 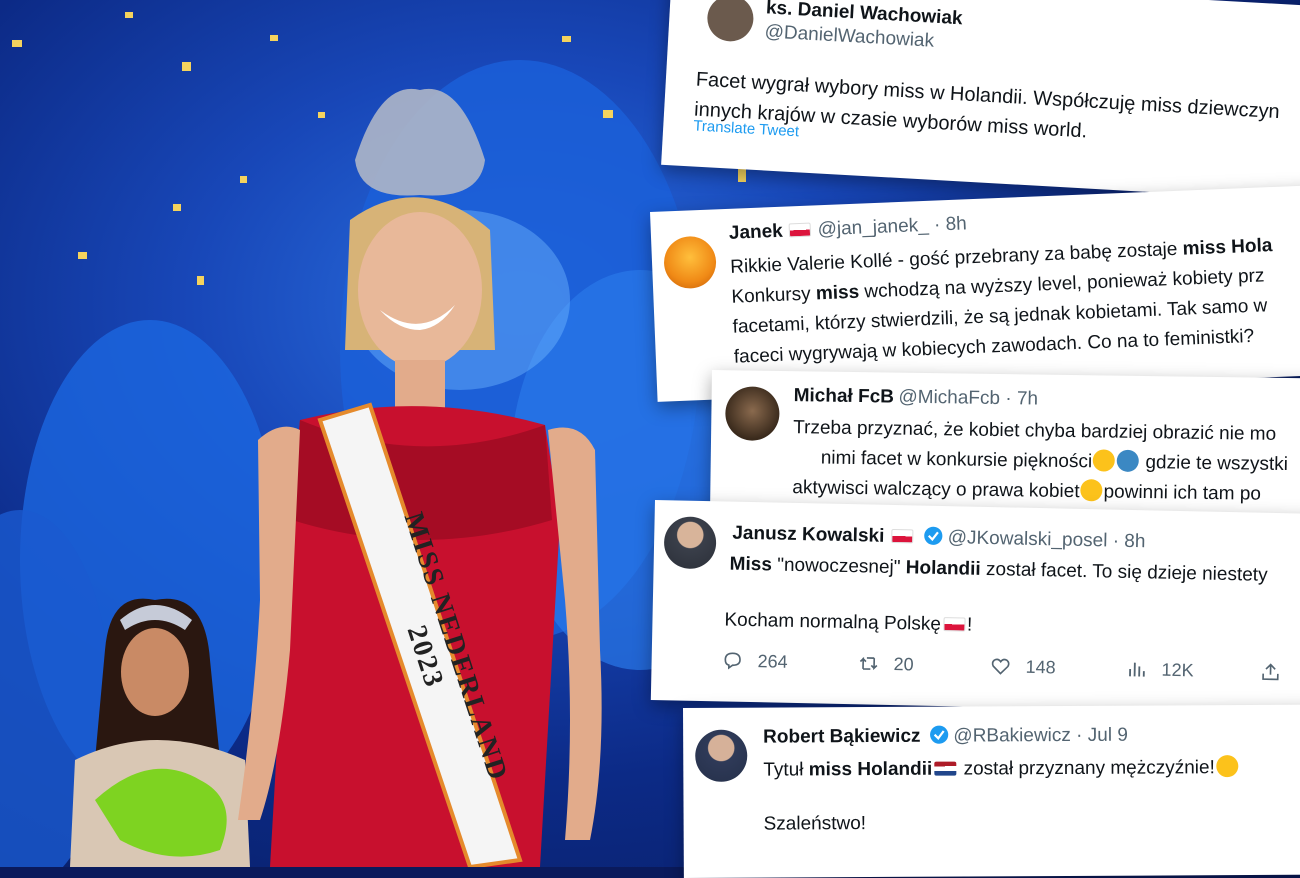 What do you see at coordinates (848, 622) in the screenshot?
I see `tweet-text-line: Kocham normalną Polskę!` at bounding box center [848, 622].